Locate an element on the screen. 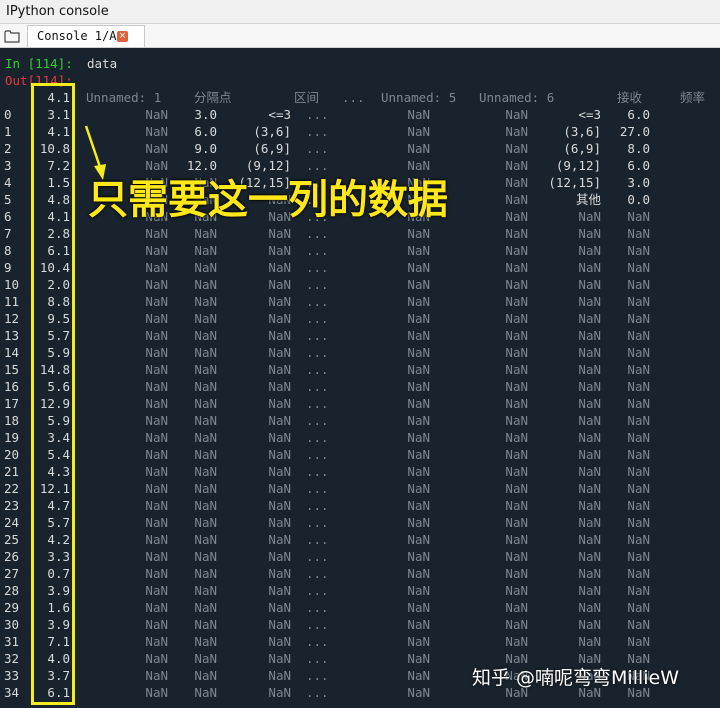 The width and height of the screenshot is (720, 708). row-index: 0 is located at coordinates (8, 114).